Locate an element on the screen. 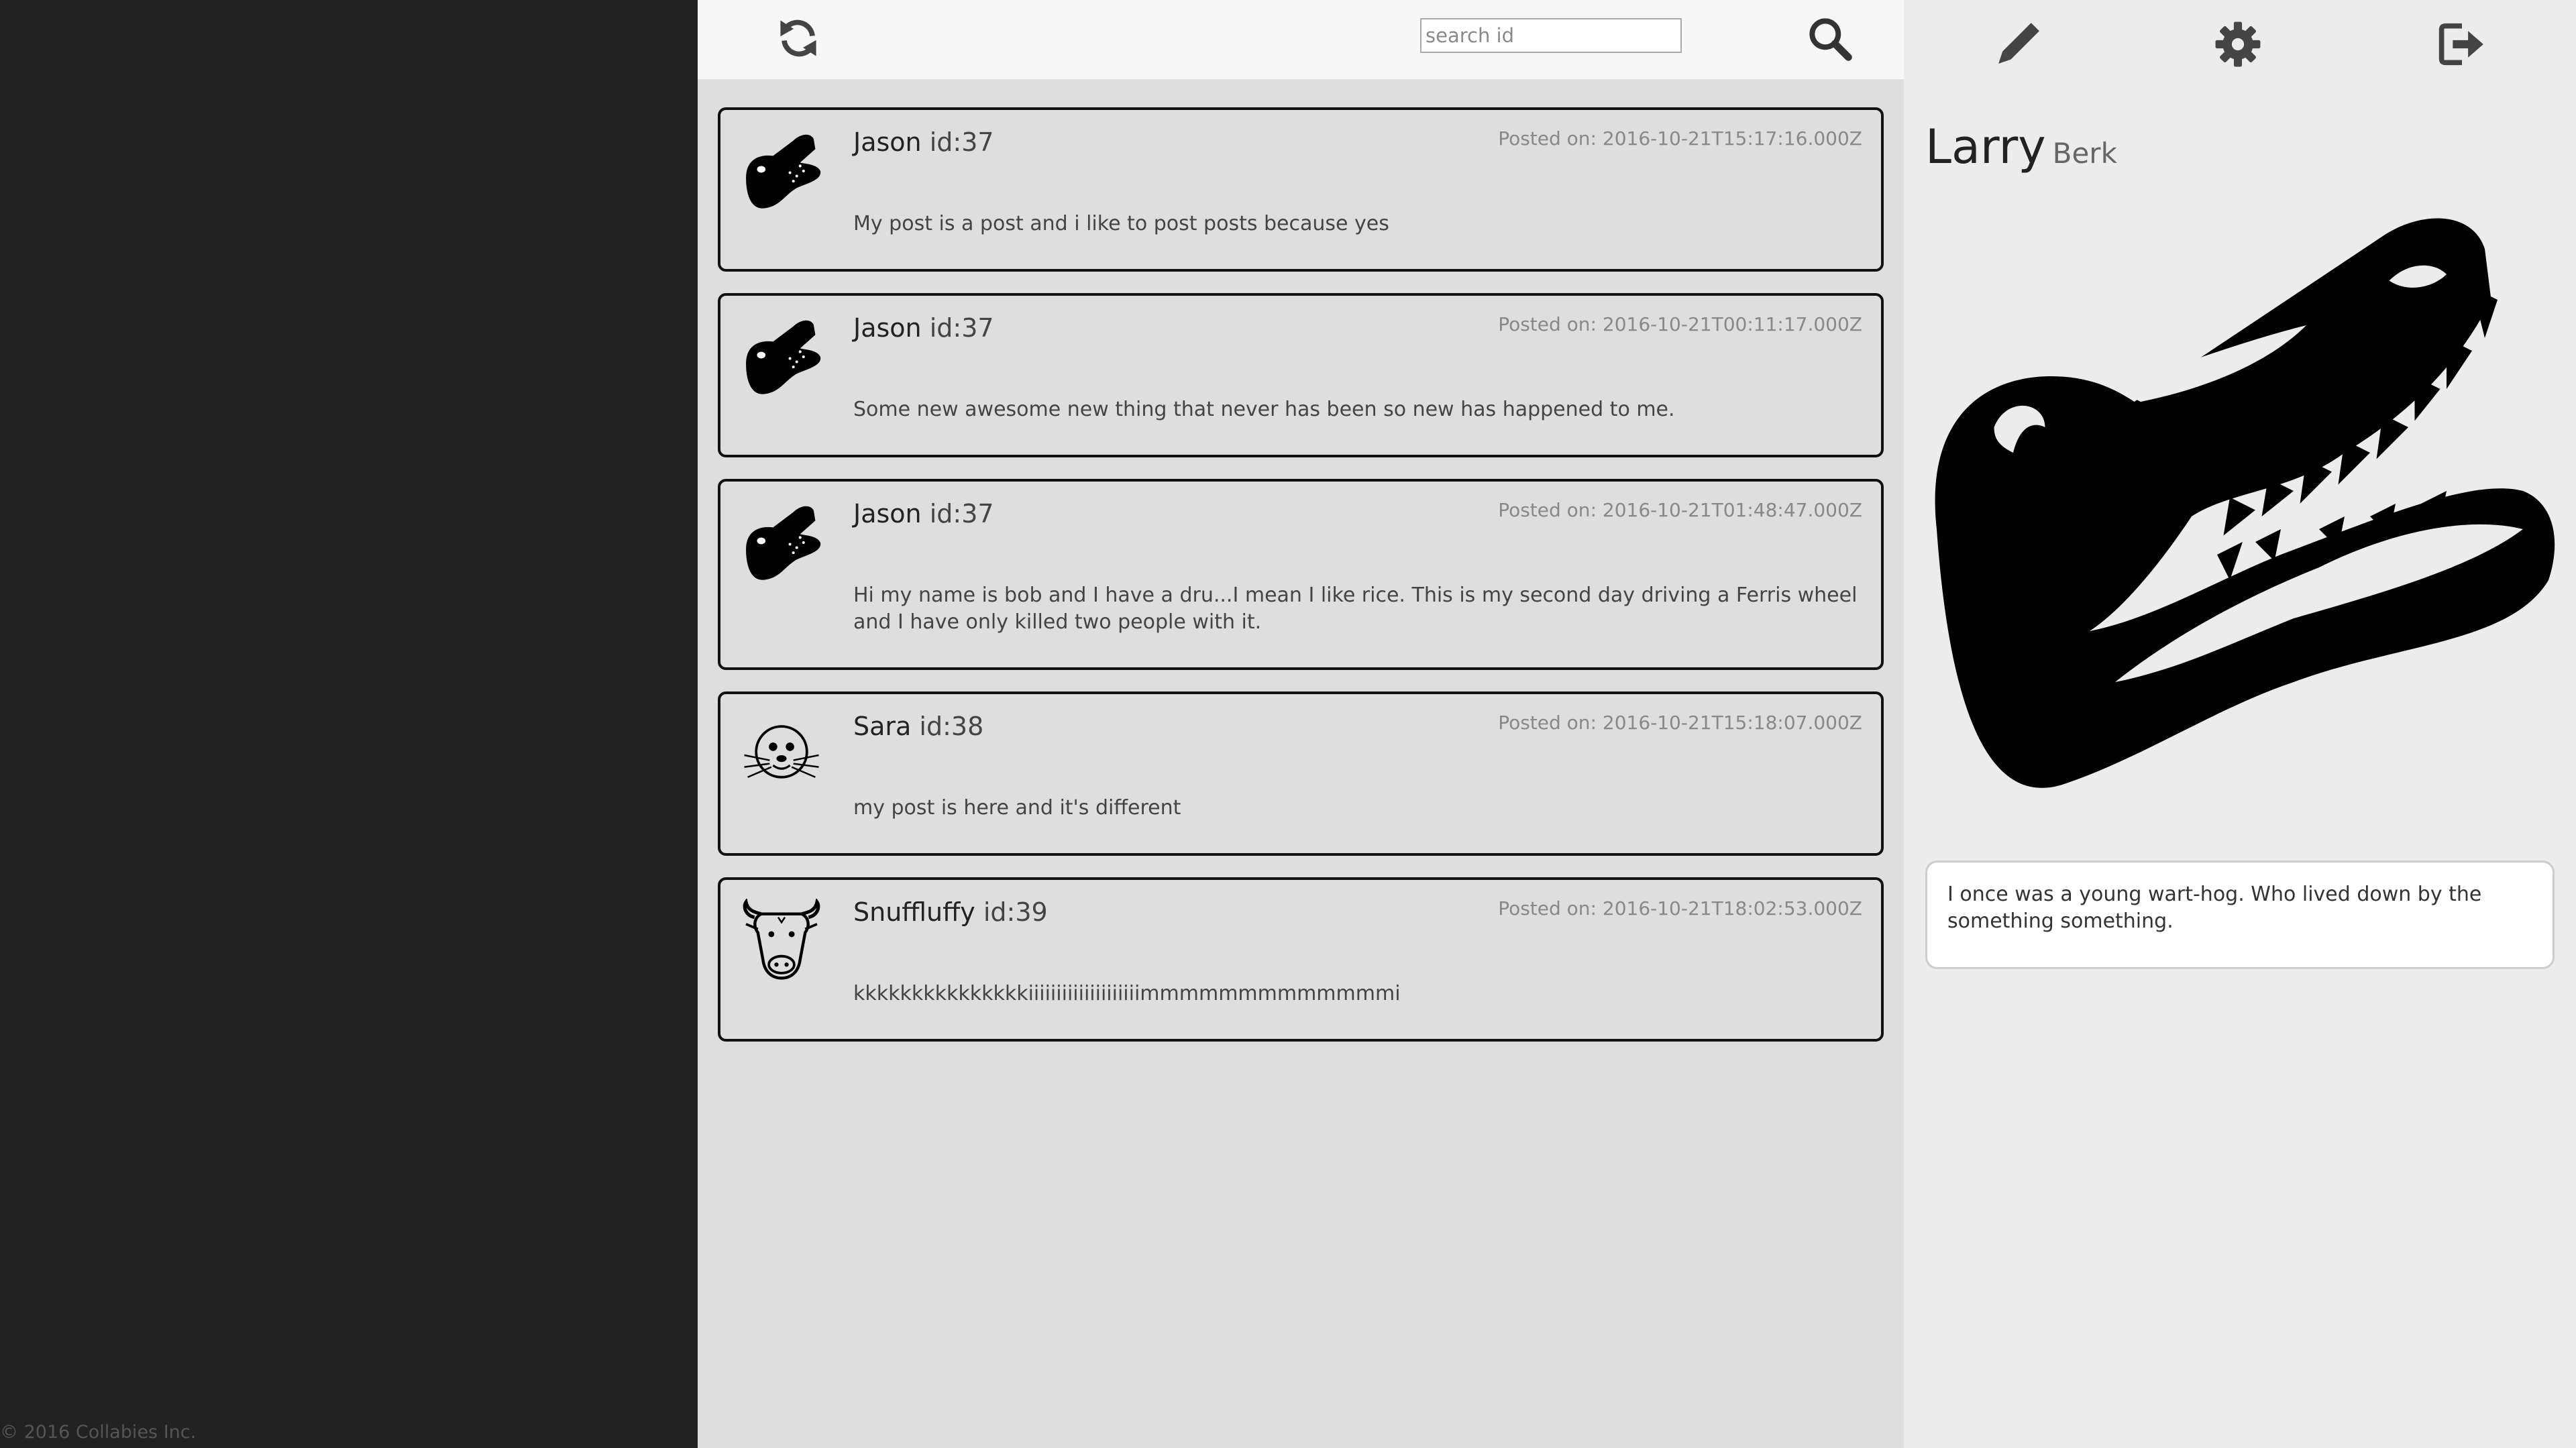  search-input is located at coordinates (1551, 35).